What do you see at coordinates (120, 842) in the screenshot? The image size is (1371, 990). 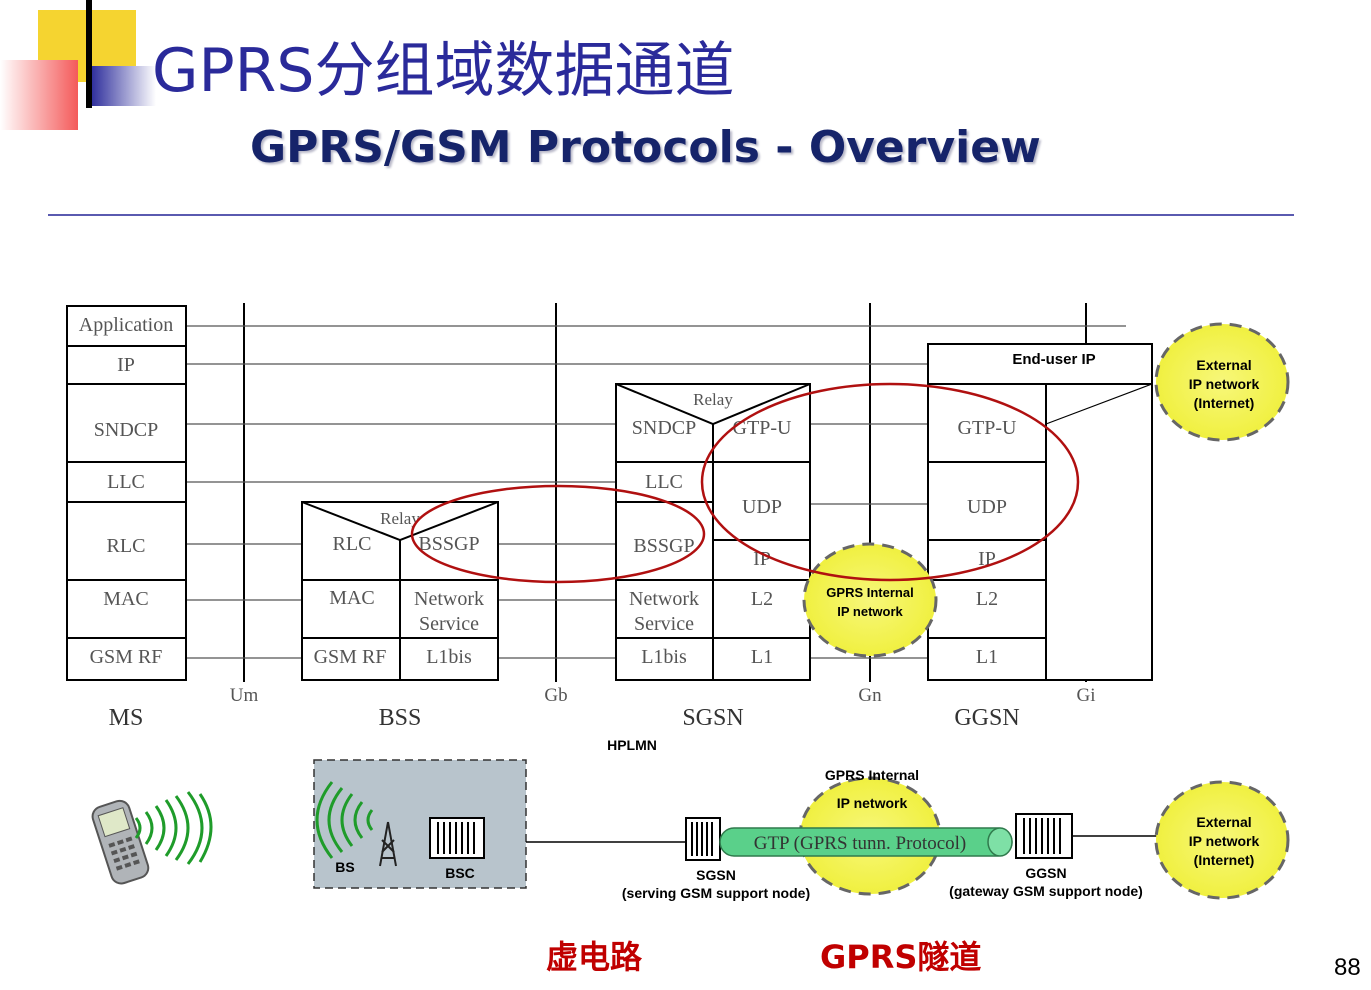 I see `mobile-phone-icon` at bounding box center [120, 842].